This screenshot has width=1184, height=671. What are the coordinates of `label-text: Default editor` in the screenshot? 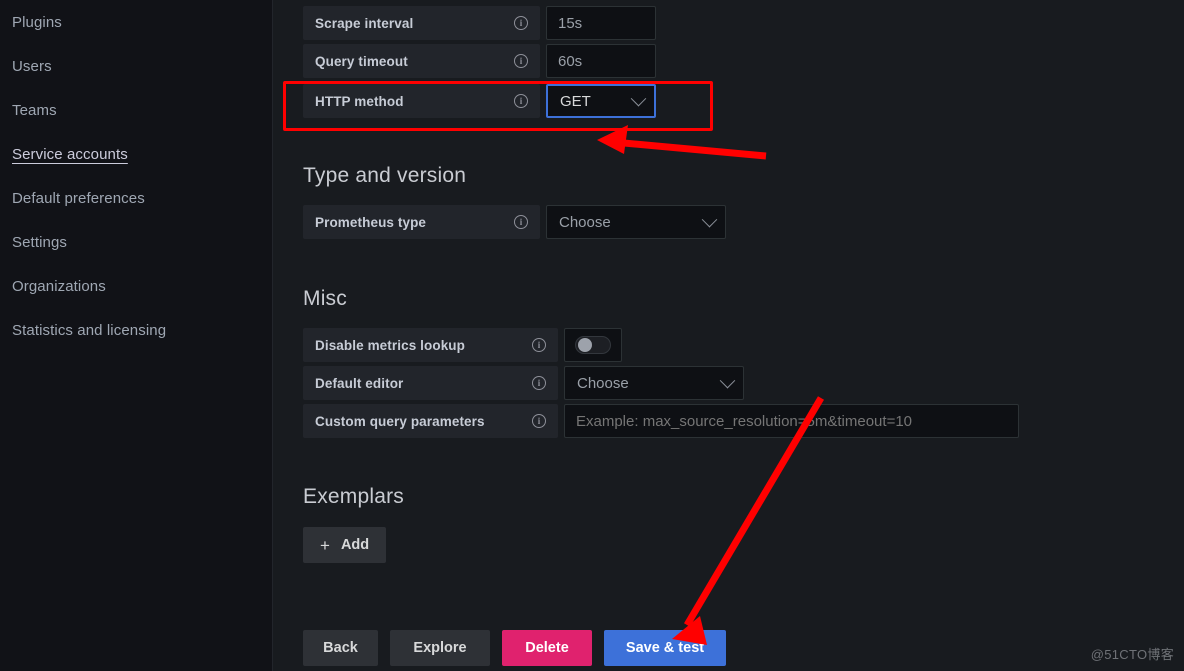 It's located at (359, 383).